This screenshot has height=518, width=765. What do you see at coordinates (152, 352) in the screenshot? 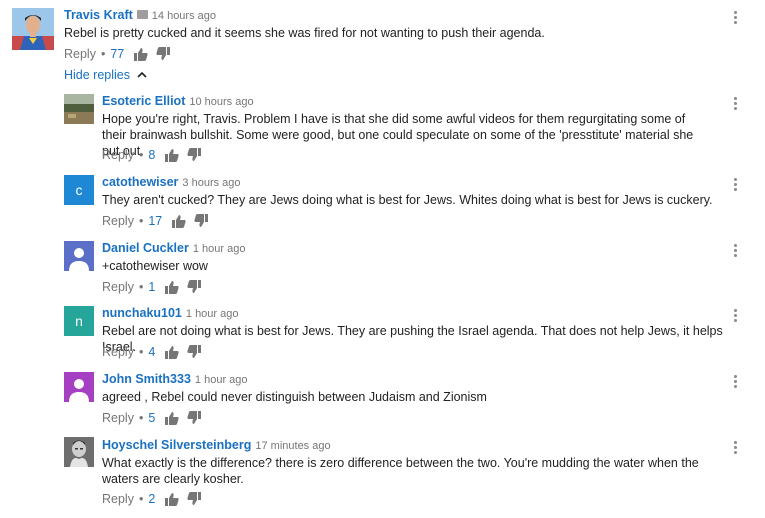
I see `like-count: 4` at bounding box center [152, 352].